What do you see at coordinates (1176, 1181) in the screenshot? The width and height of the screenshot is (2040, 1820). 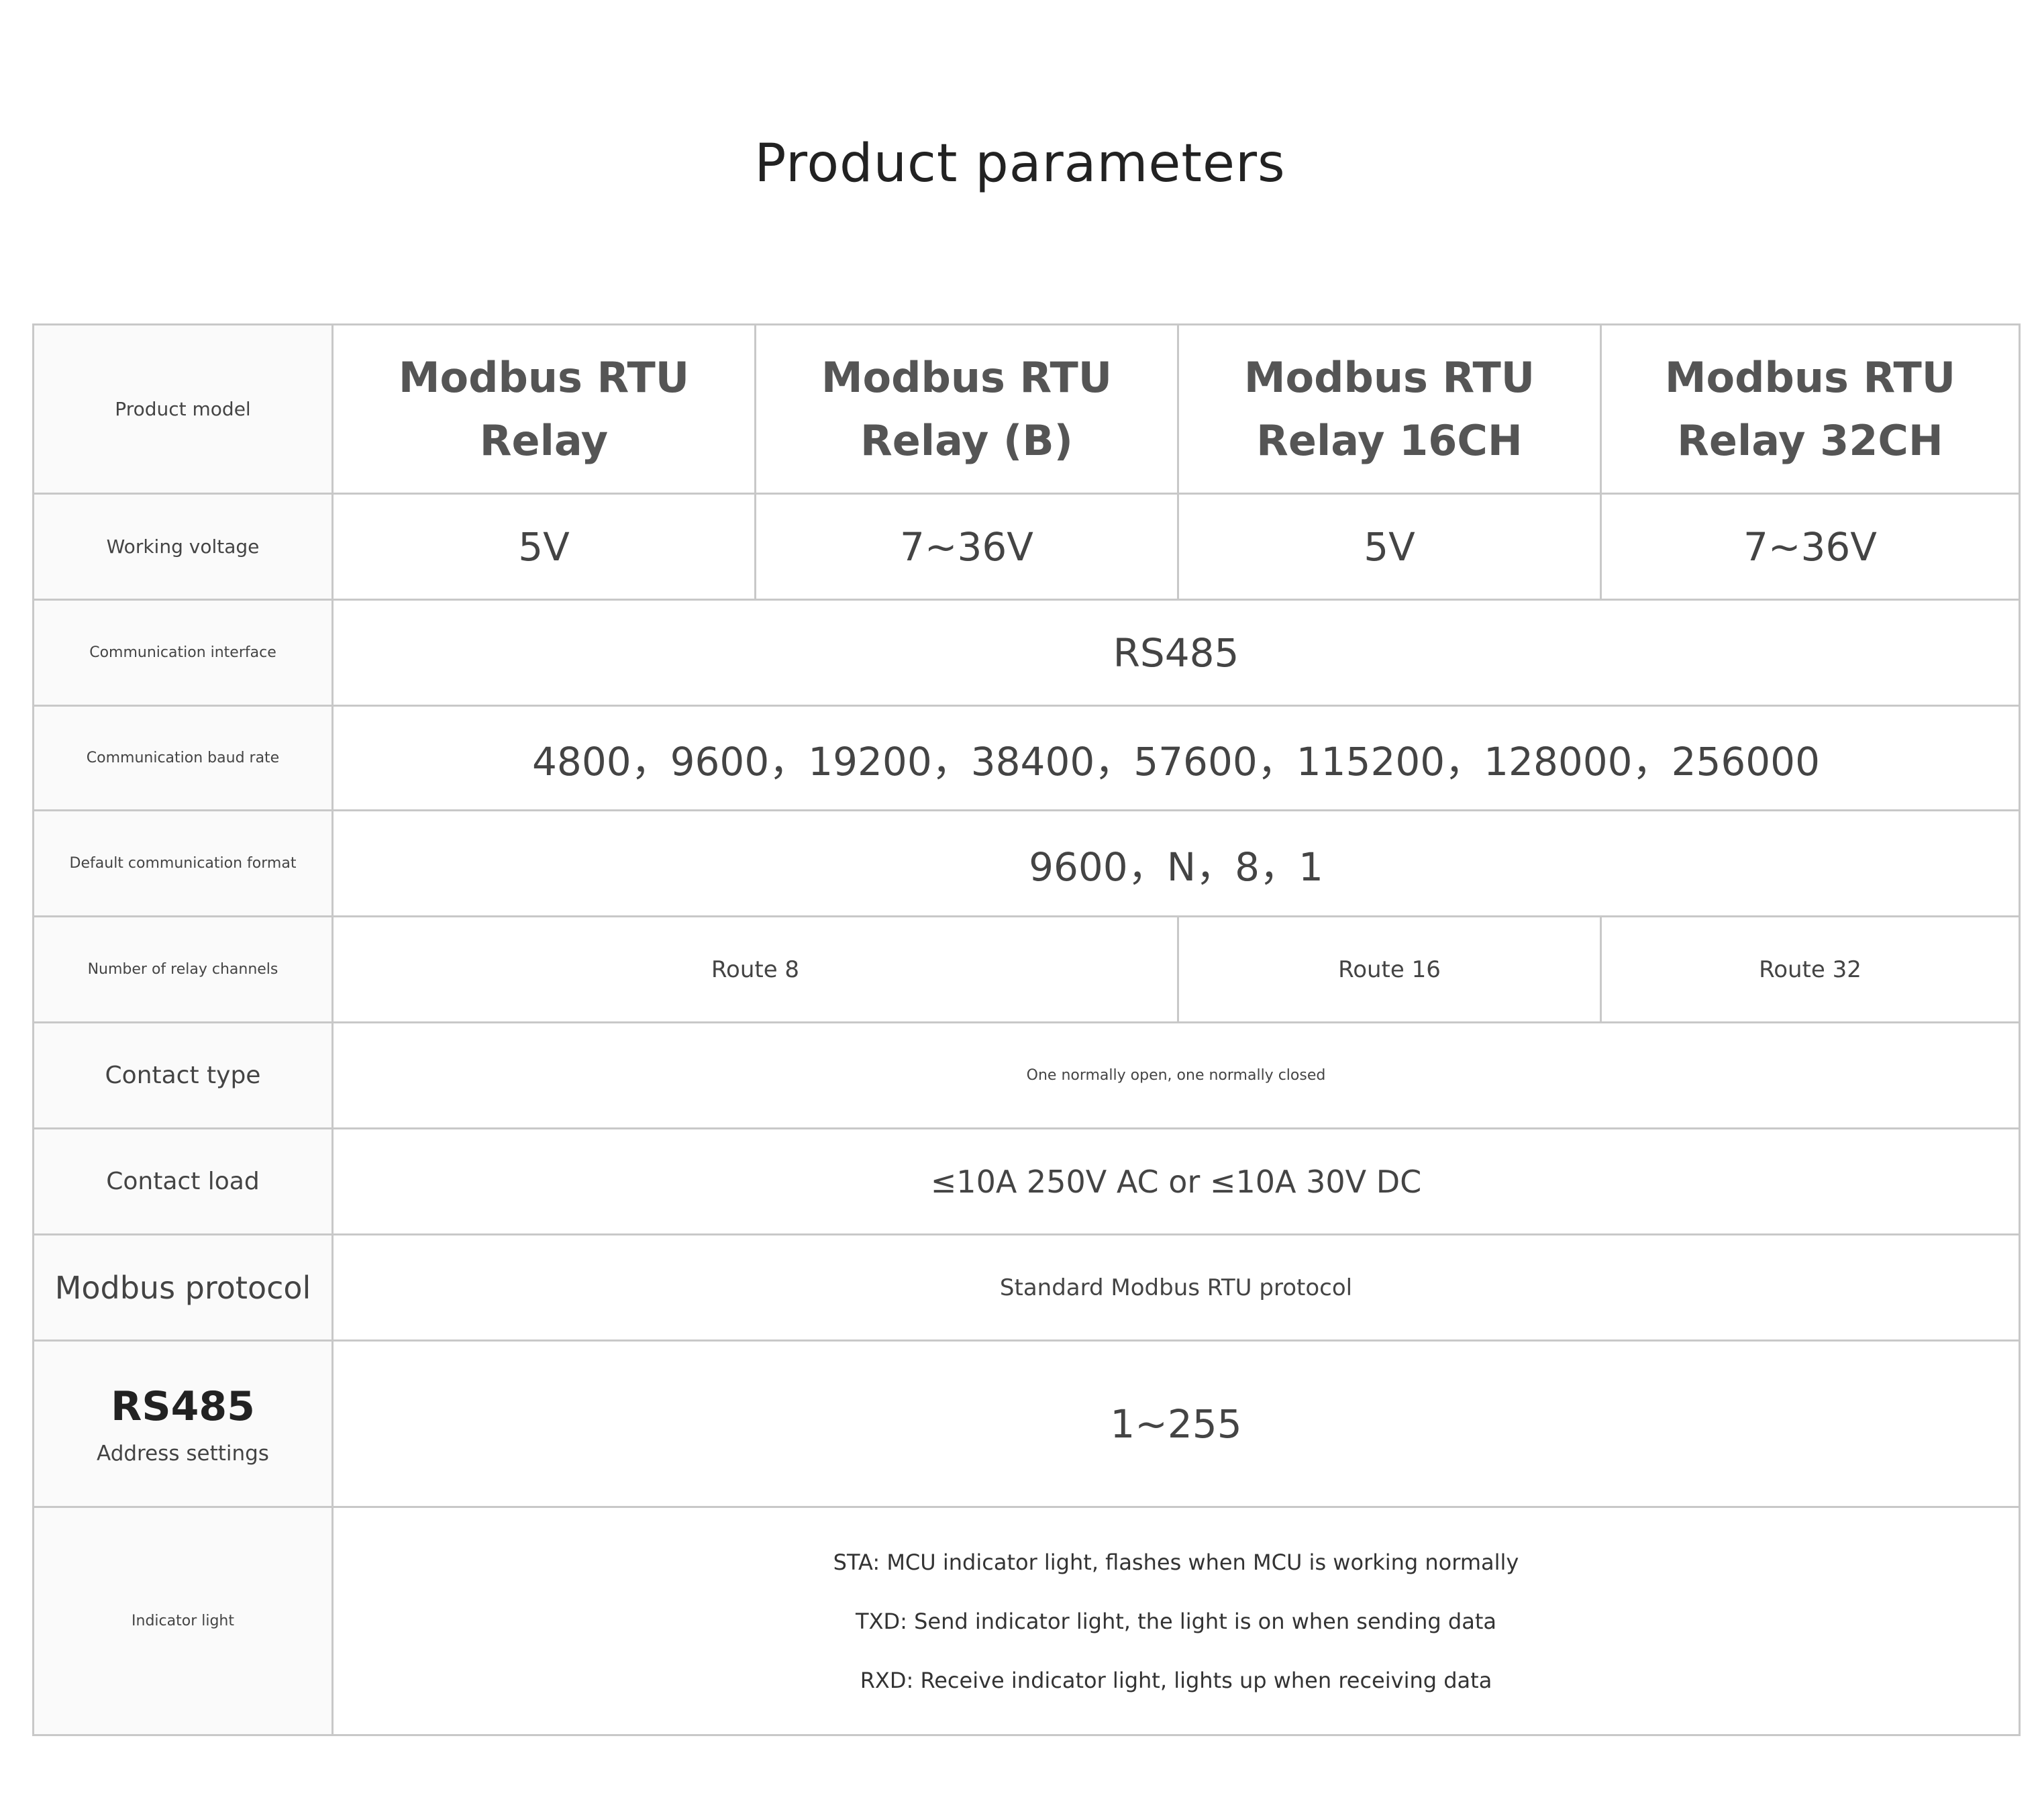 I see `contact-load-value: ≤10A 250V AC or ≤10A 30V DC` at bounding box center [1176, 1181].